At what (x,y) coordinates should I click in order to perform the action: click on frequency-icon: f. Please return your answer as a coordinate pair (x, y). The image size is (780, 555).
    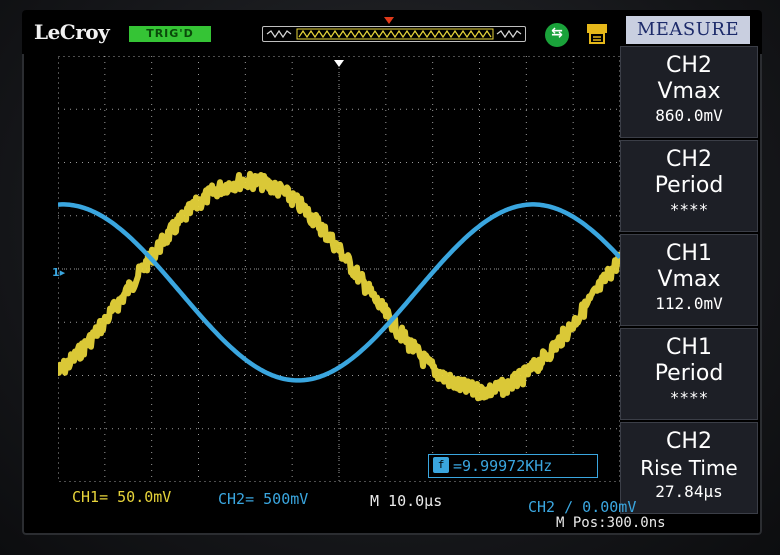
    Looking at the image, I should click on (441, 465).